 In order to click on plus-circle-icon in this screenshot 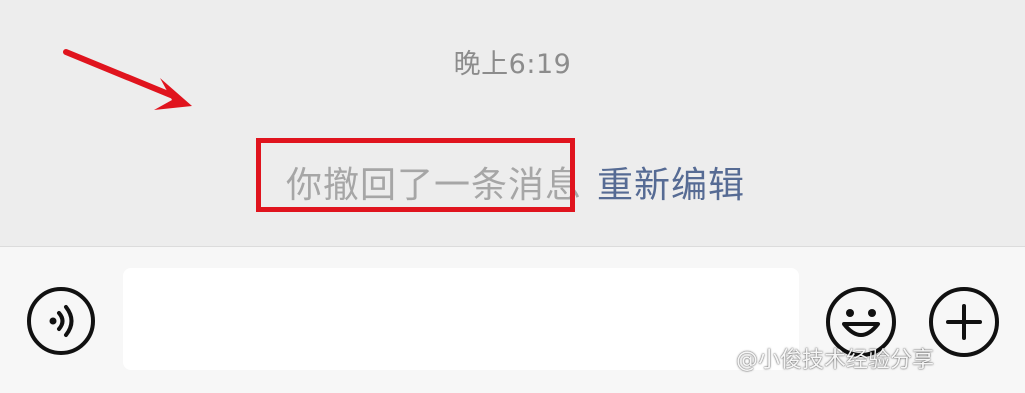, I will do `click(964, 322)`.